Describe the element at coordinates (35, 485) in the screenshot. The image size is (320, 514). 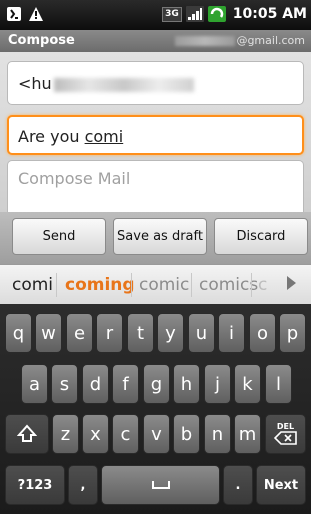
I see `symbols-key: ?123` at that location.